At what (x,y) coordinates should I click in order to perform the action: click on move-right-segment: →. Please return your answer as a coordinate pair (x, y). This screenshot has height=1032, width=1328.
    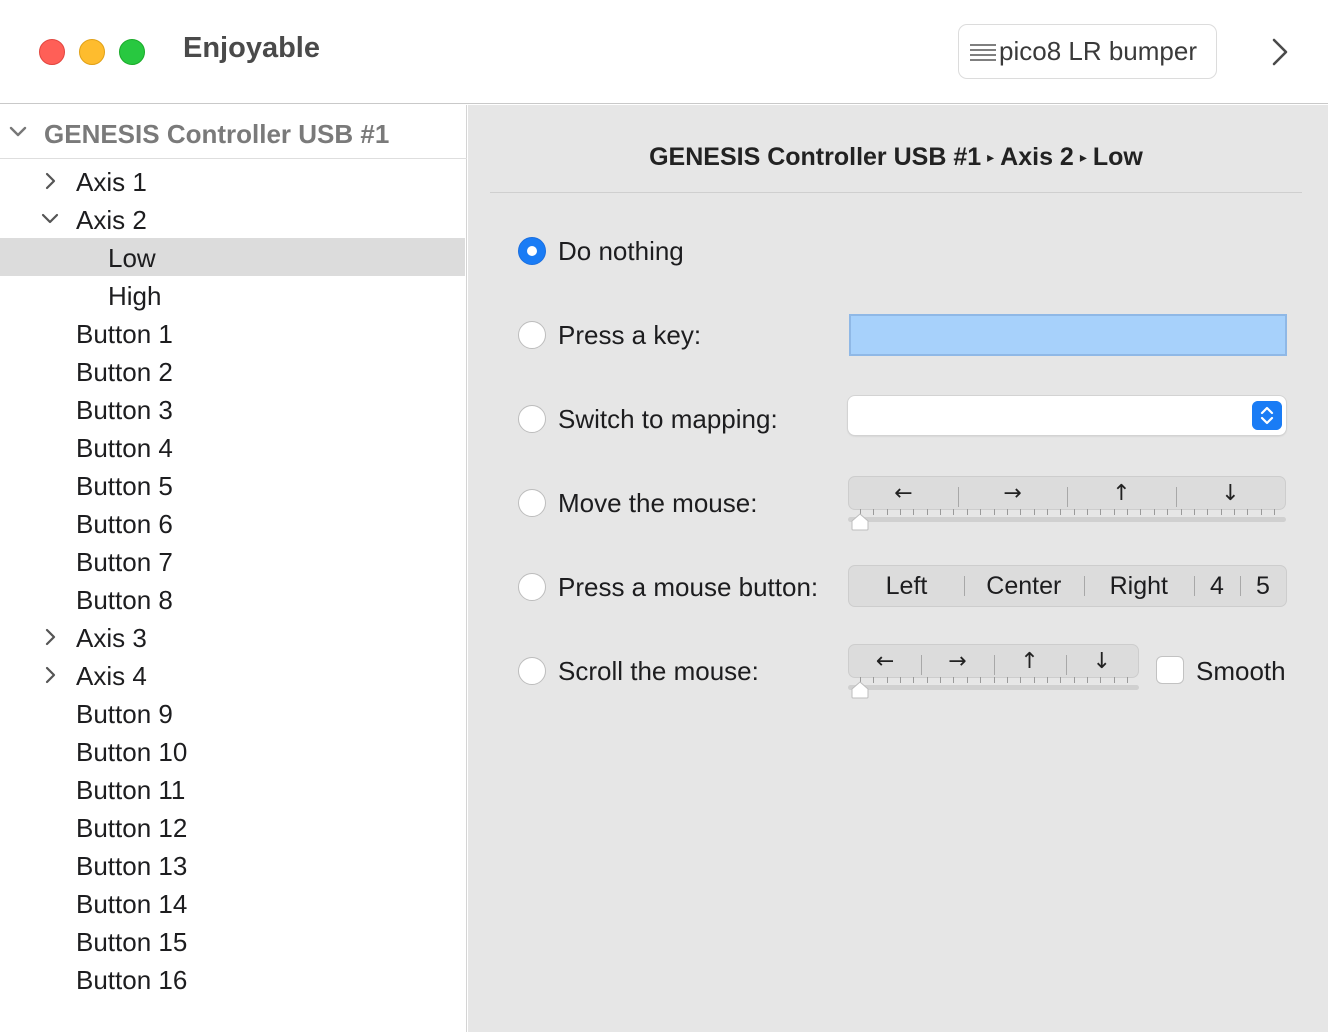
    Looking at the image, I should click on (1012, 493).